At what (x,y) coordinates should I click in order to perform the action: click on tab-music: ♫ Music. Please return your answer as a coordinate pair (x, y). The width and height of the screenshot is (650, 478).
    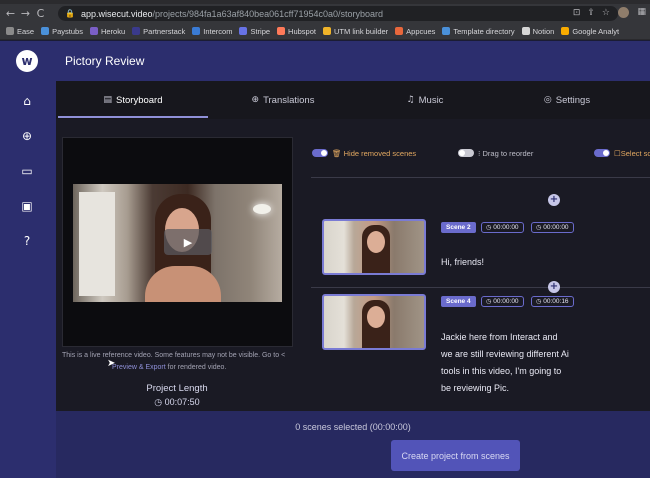
    Looking at the image, I should click on (425, 100).